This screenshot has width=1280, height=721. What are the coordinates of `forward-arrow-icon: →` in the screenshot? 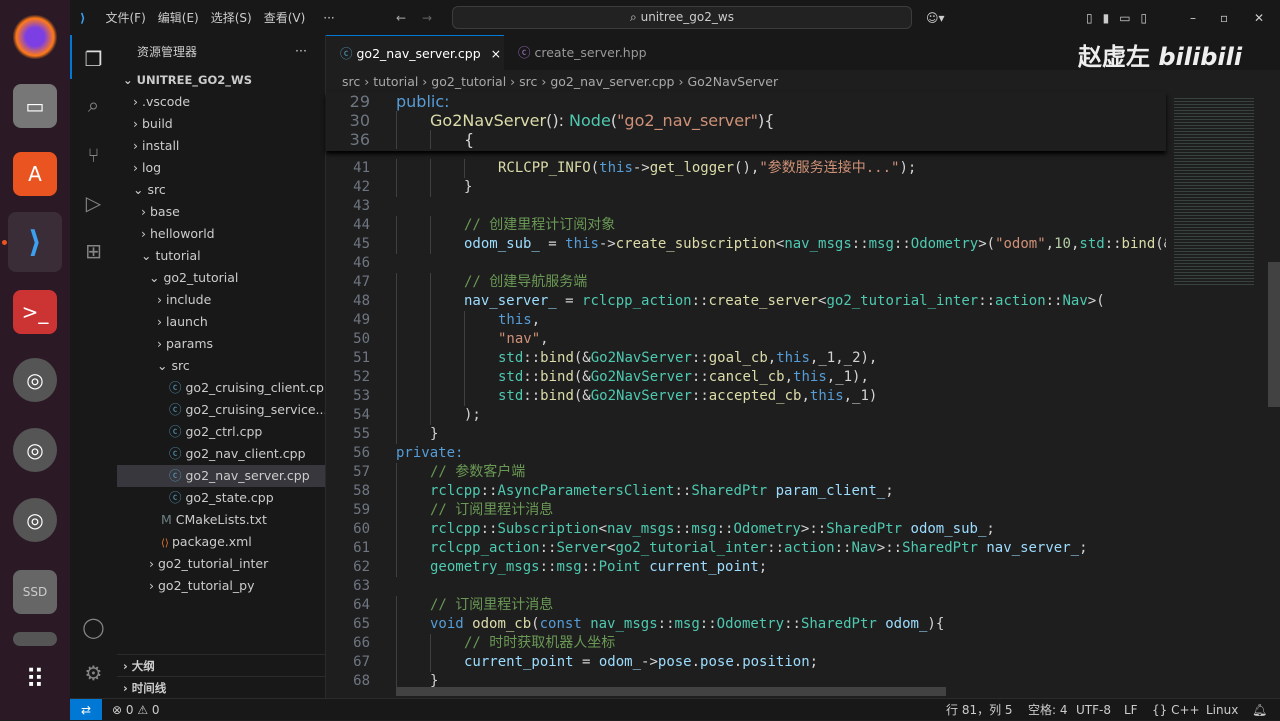 It's located at (427, 18).